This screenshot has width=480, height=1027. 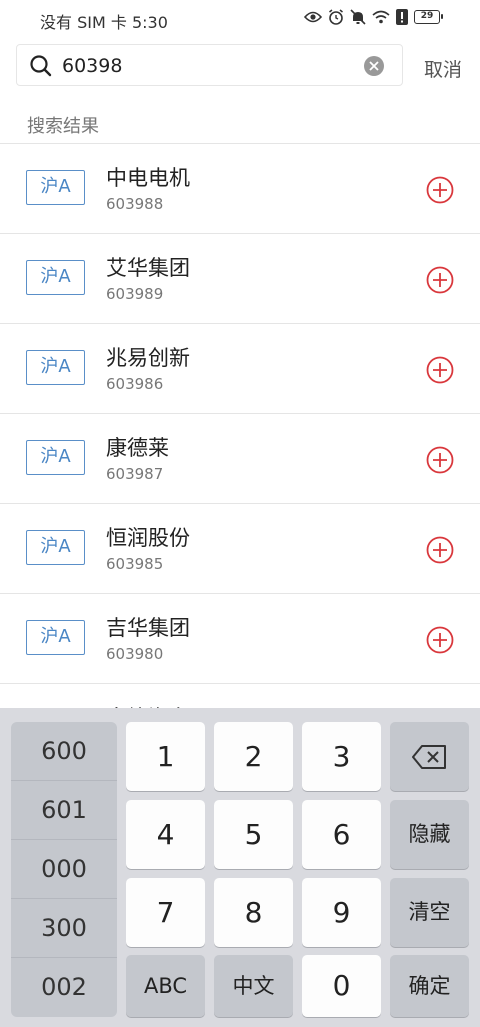 I want to click on backspace-icon, so click(x=429, y=760).